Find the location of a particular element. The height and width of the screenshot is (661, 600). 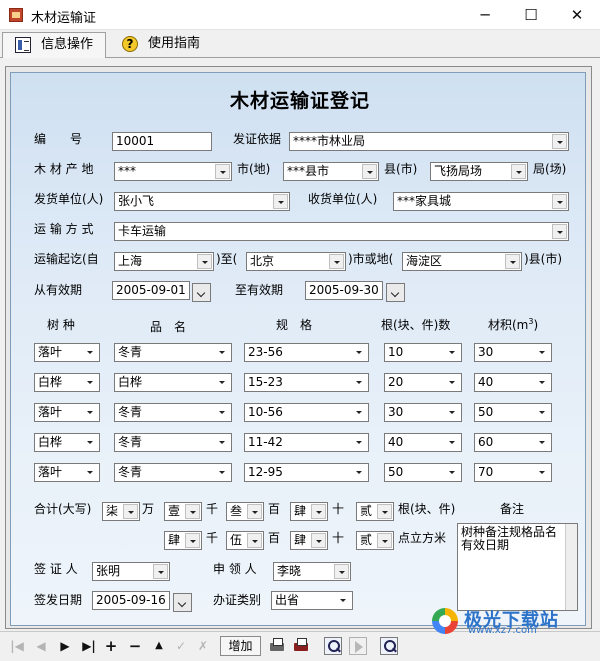

edit-record-button: ▲ is located at coordinates (159, 646).